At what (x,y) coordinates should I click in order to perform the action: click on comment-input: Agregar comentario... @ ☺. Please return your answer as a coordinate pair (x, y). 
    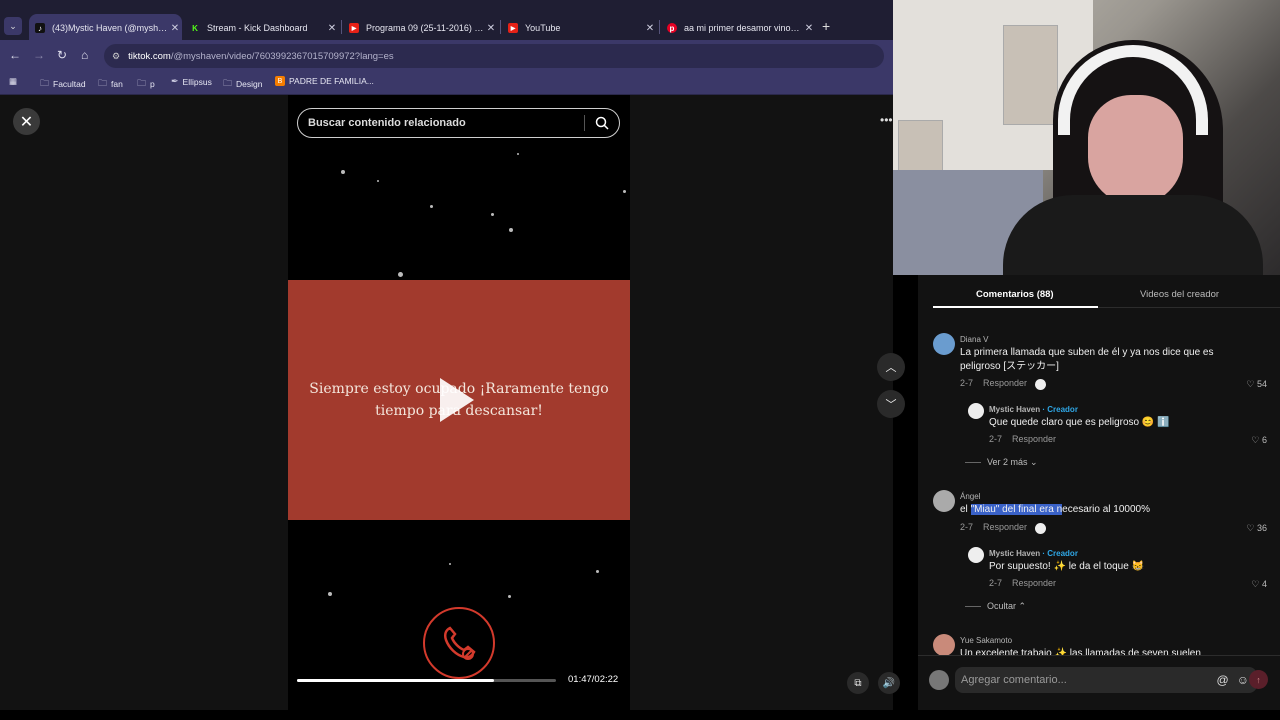
    Looking at the image, I should click on (1106, 680).